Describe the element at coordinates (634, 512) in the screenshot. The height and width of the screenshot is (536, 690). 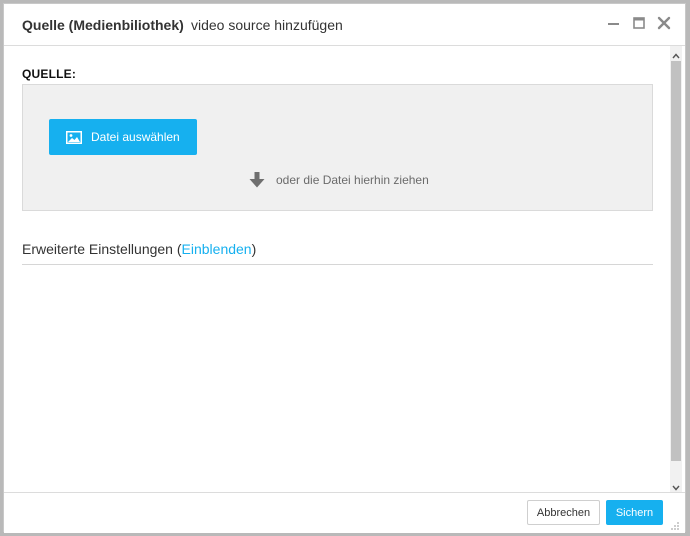
I see `save-button: Sichern` at that location.